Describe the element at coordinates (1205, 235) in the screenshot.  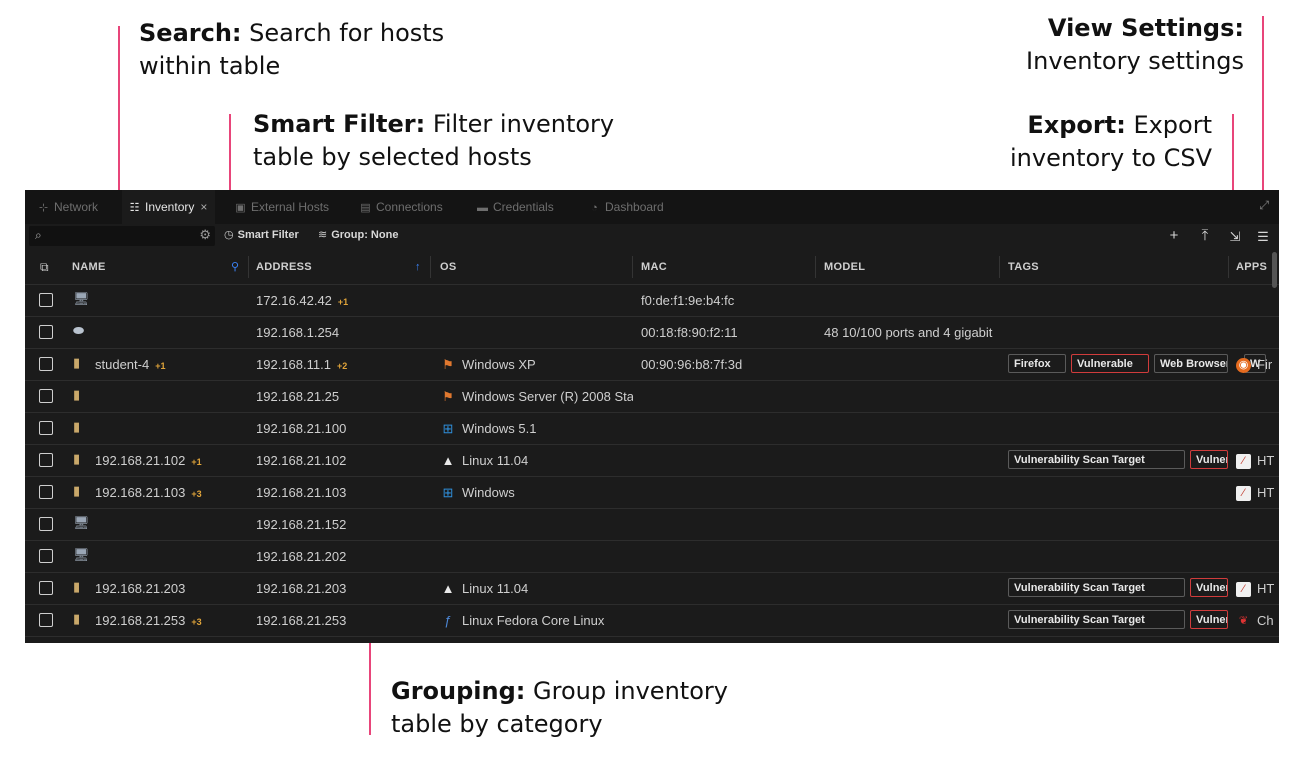
I see `collapse-top-icon: ⤒` at that location.